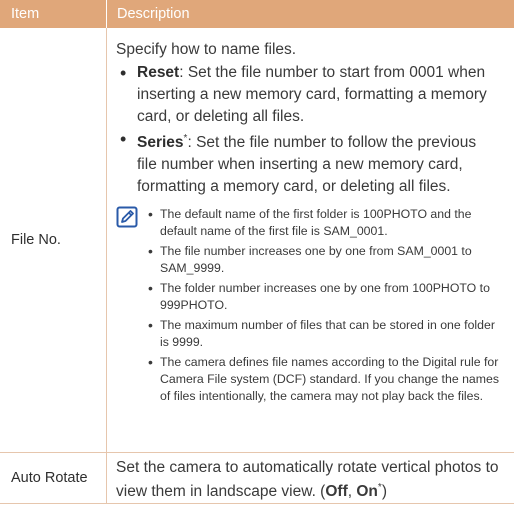 Image resolution: width=514 pixels, height=512 pixels. I want to click on header-description: Description, so click(153, 14).